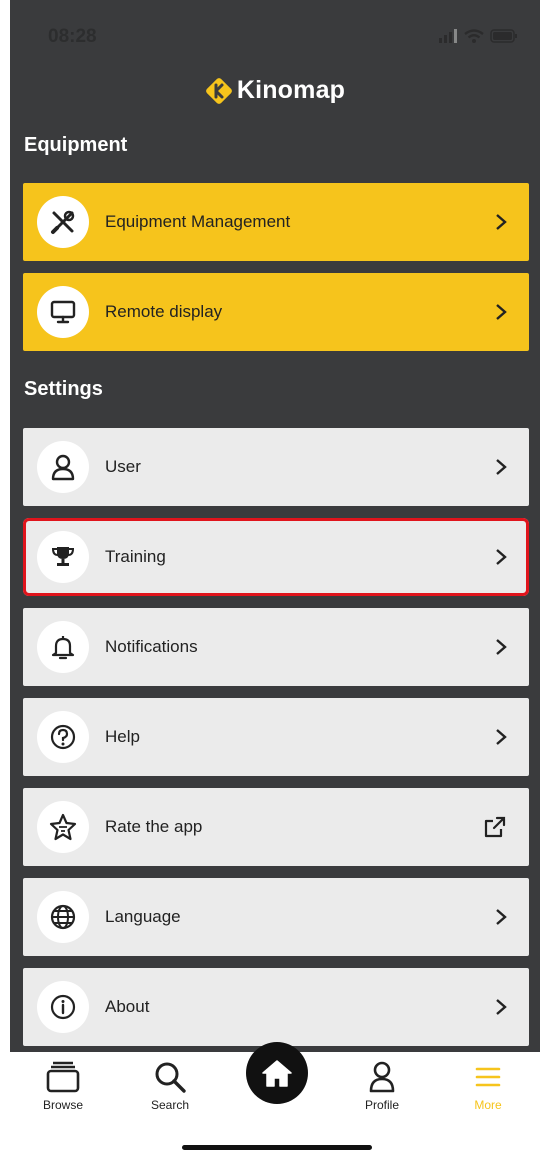 The width and height of the screenshot is (540, 1152). What do you see at coordinates (76, 145) in the screenshot?
I see `equipment-section-title: Equipment` at bounding box center [76, 145].